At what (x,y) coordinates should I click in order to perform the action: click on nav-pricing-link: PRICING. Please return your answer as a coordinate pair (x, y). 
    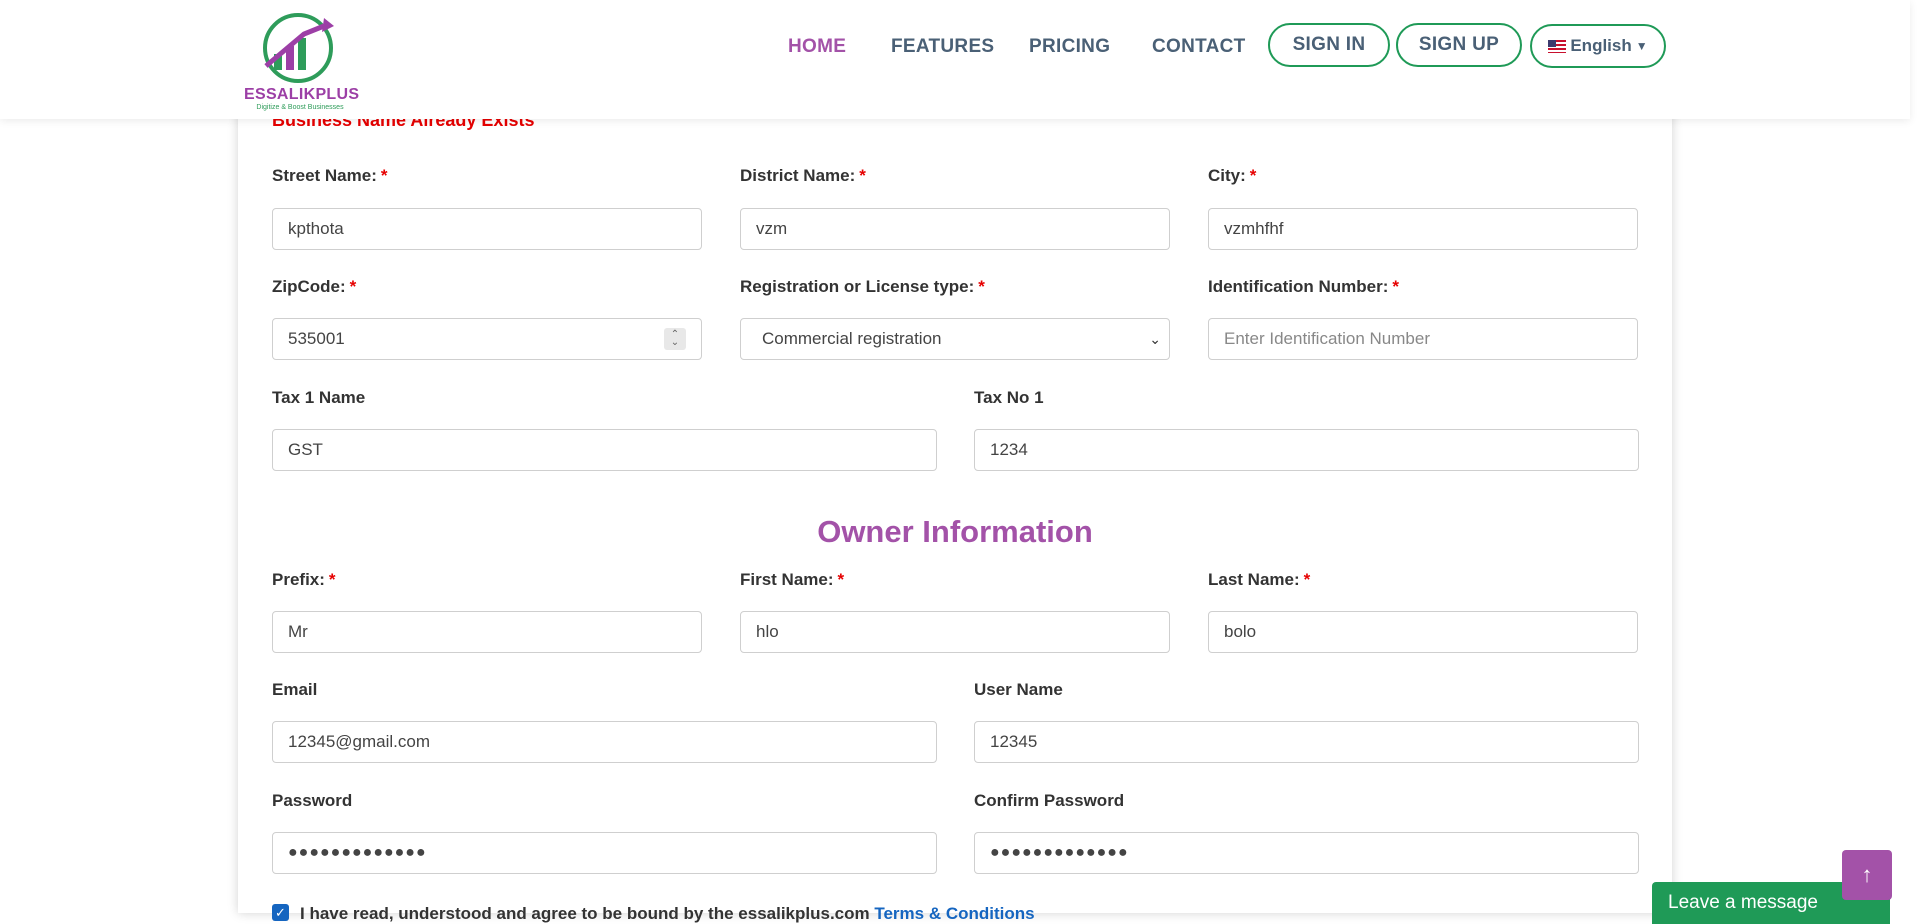
    Looking at the image, I should click on (1069, 47).